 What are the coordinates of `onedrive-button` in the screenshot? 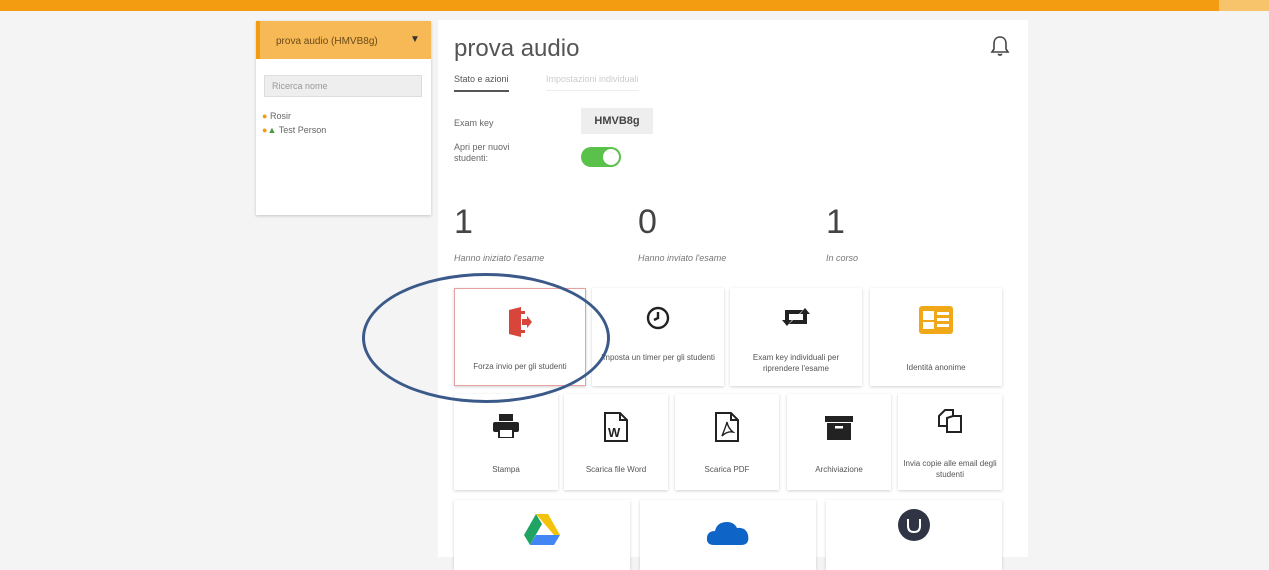 It's located at (728, 535).